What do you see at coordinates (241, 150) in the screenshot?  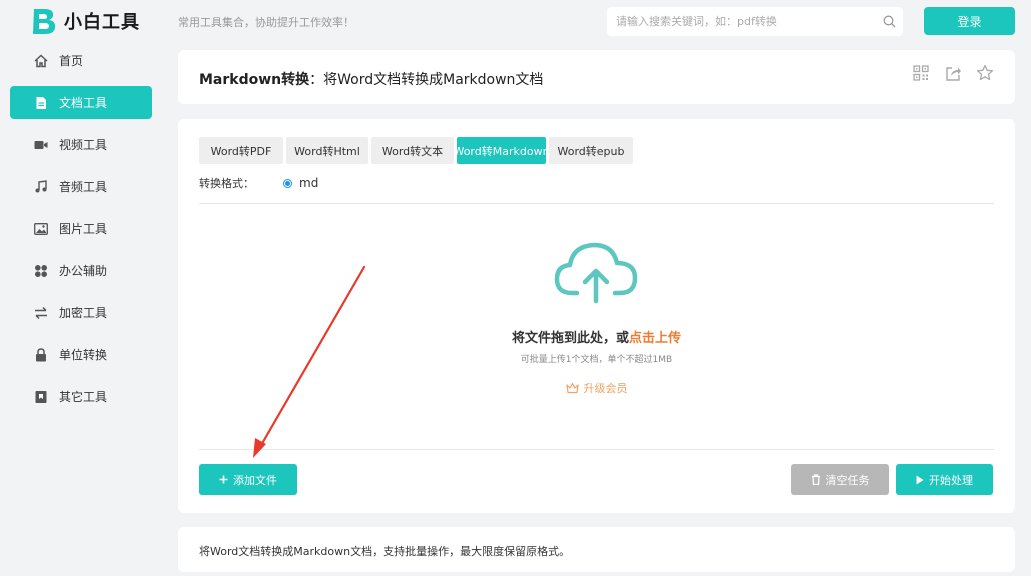 I see `tab-word-to-pdf: Word转PDF` at bounding box center [241, 150].